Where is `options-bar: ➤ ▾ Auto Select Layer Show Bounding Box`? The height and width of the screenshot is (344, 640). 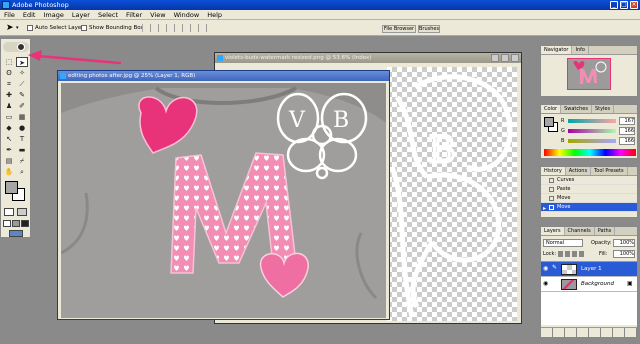
options-bar: ➤ ▾ Auto Select Layer Show Bounding Box is located at coordinates (320, 28).